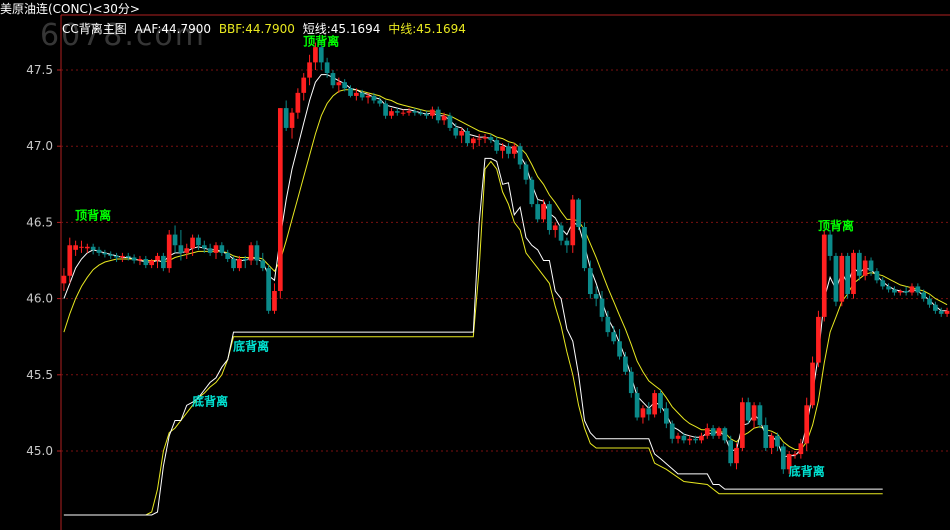 The width and height of the screenshot is (950, 530). Describe the element at coordinates (172, 29) in the screenshot. I see `aaf-value: AAF:44.7900` at that location.